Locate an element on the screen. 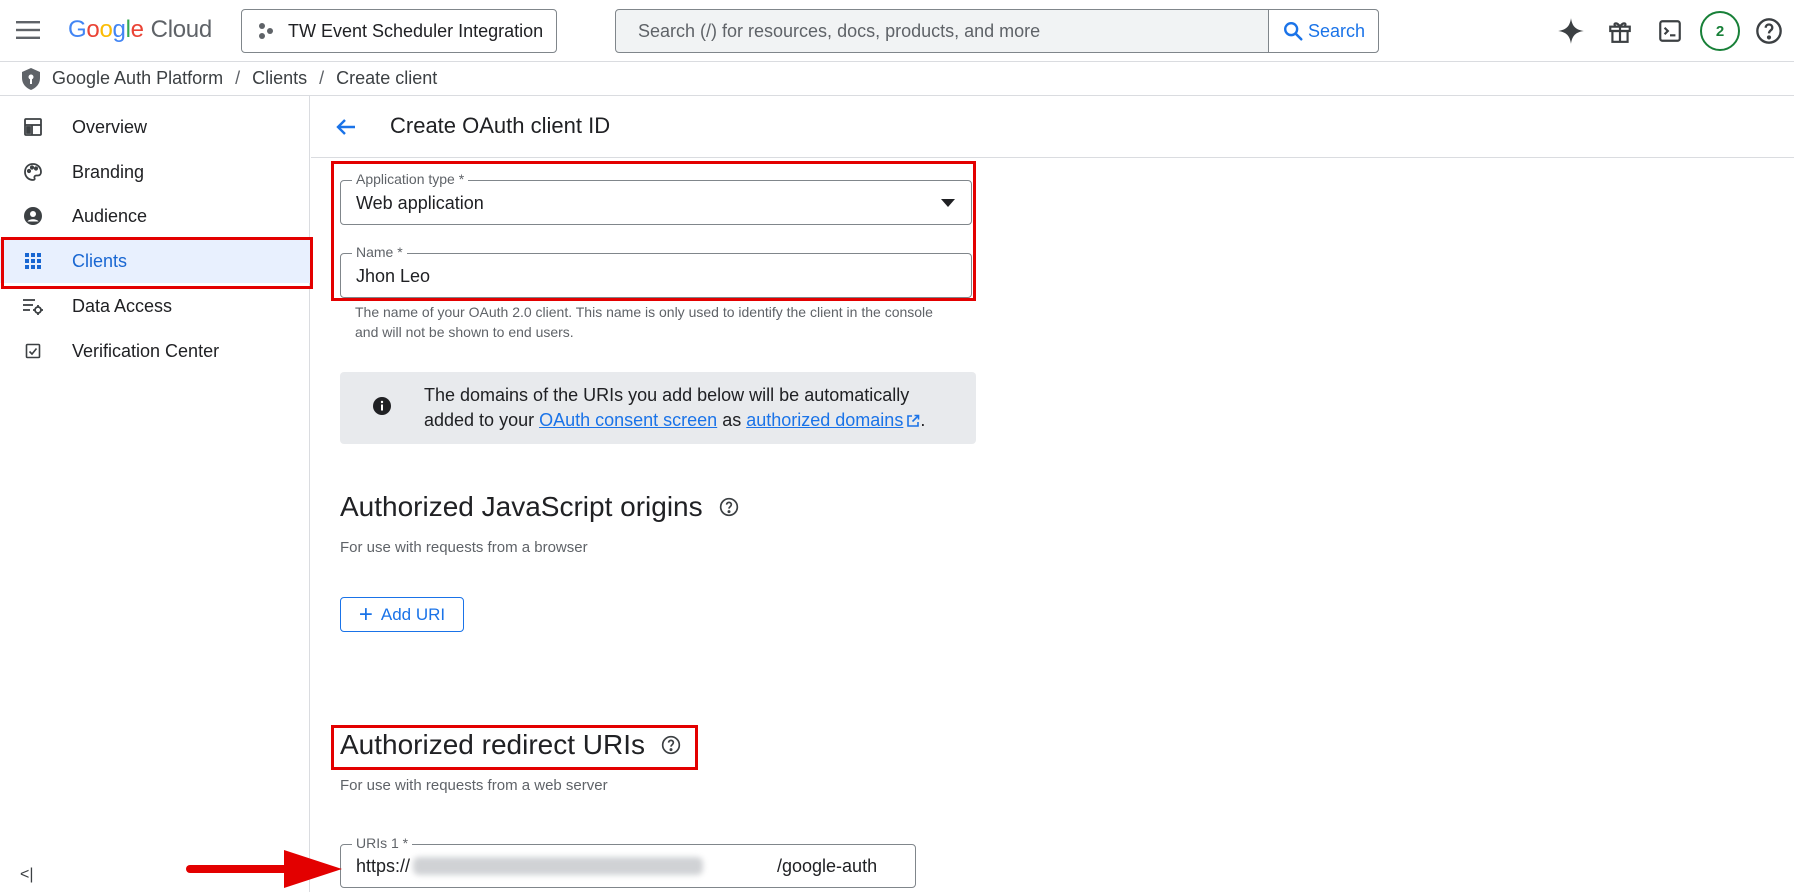 The image size is (1794, 892). redirect-uri-label: URIs 1 * is located at coordinates (382, 843).